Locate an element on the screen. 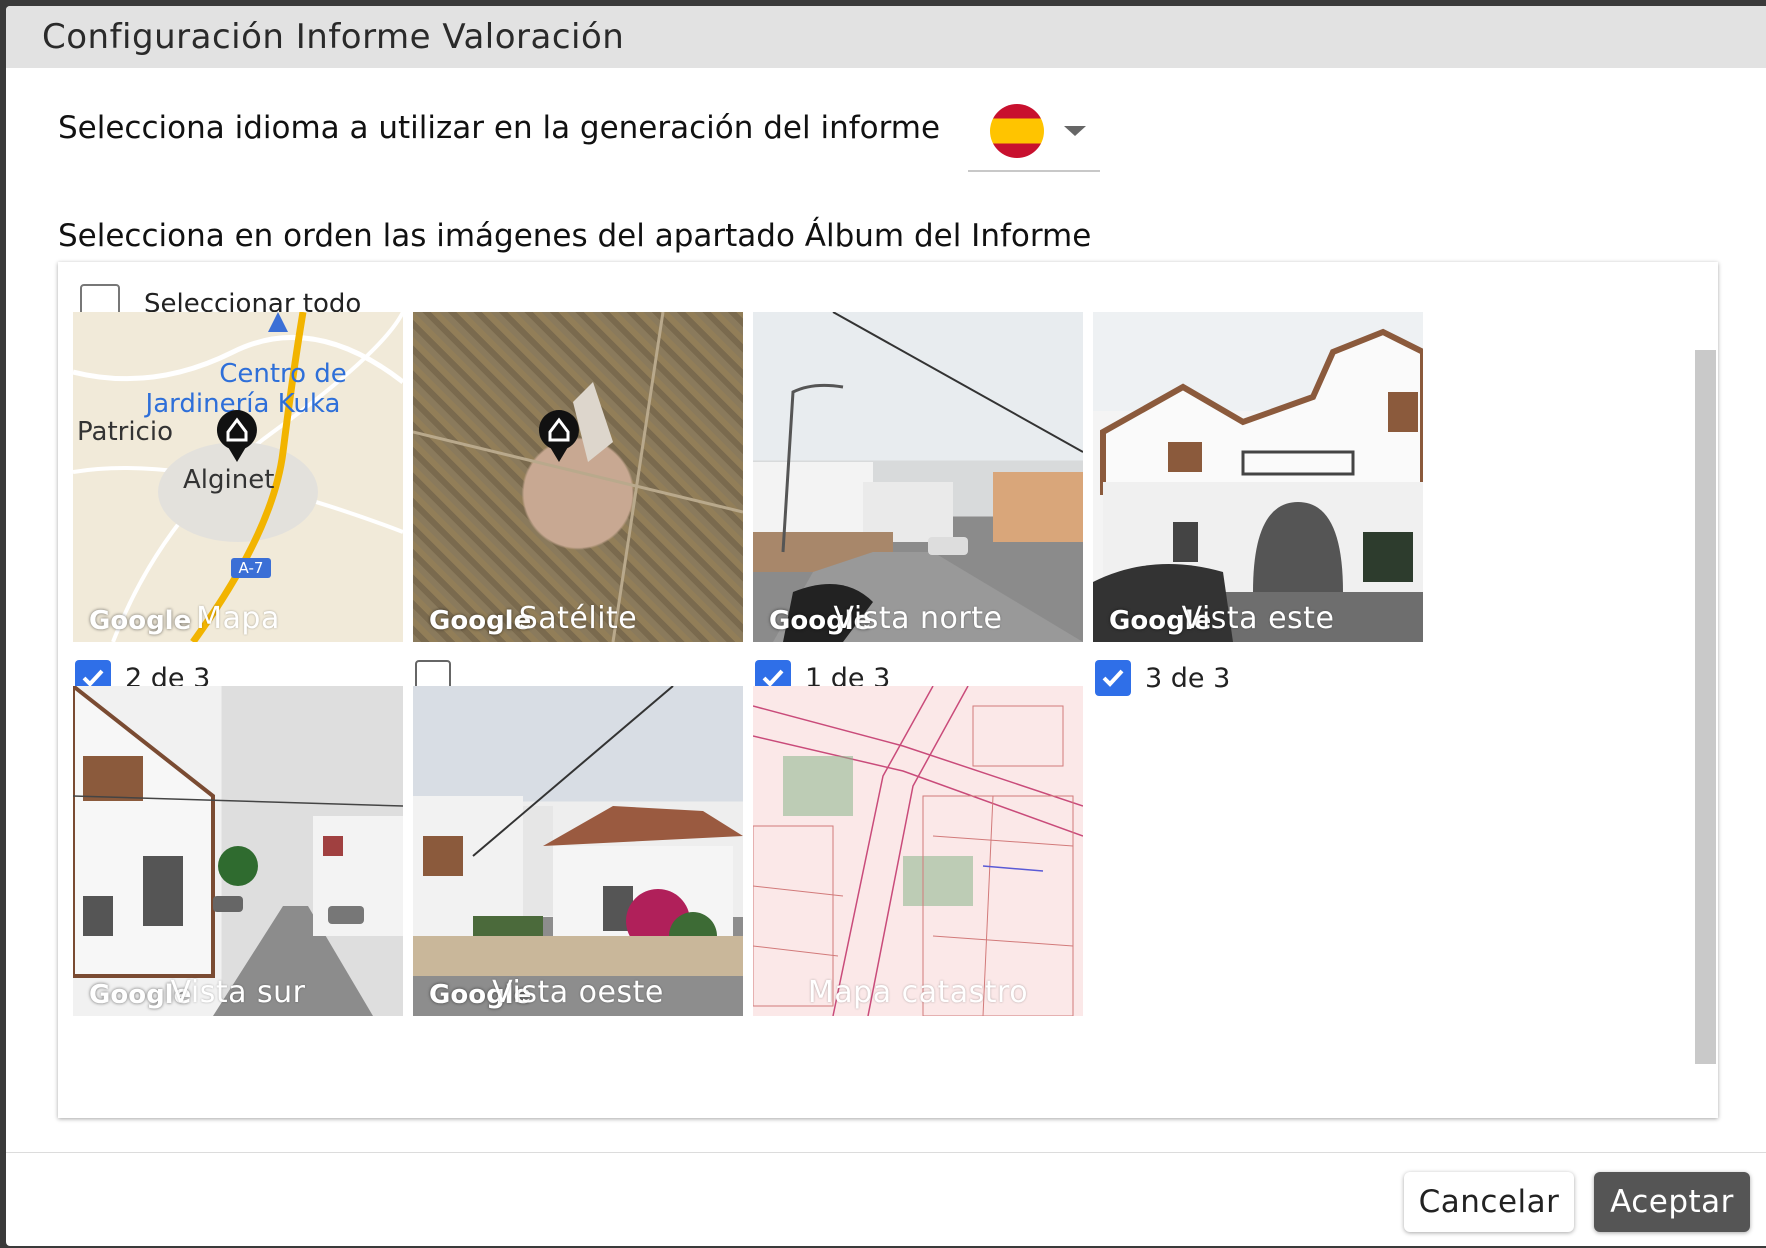 Image resolution: width=1766 pixels, height=1248 pixels. image-caption: Satélite is located at coordinates (578, 618).